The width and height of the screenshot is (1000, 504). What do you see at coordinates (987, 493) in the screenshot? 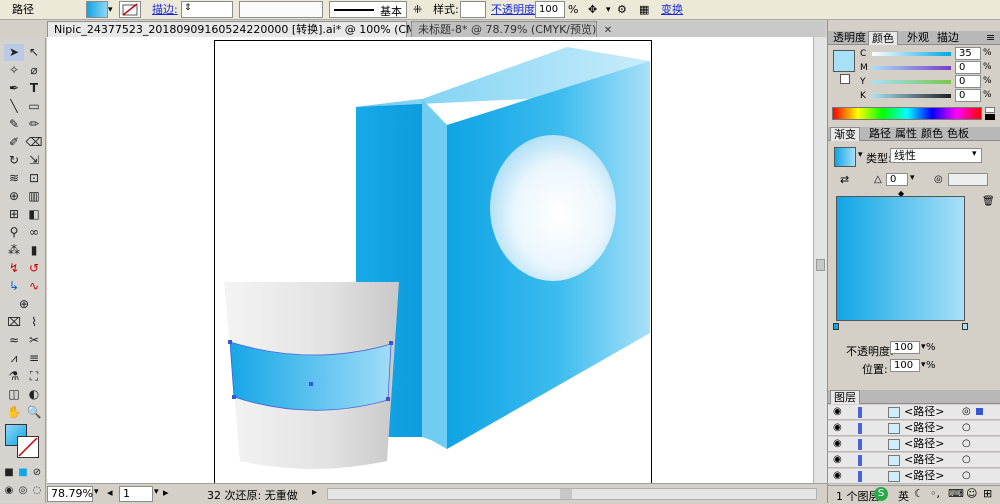
I see `grid-icon: ⊞` at bounding box center [987, 493].